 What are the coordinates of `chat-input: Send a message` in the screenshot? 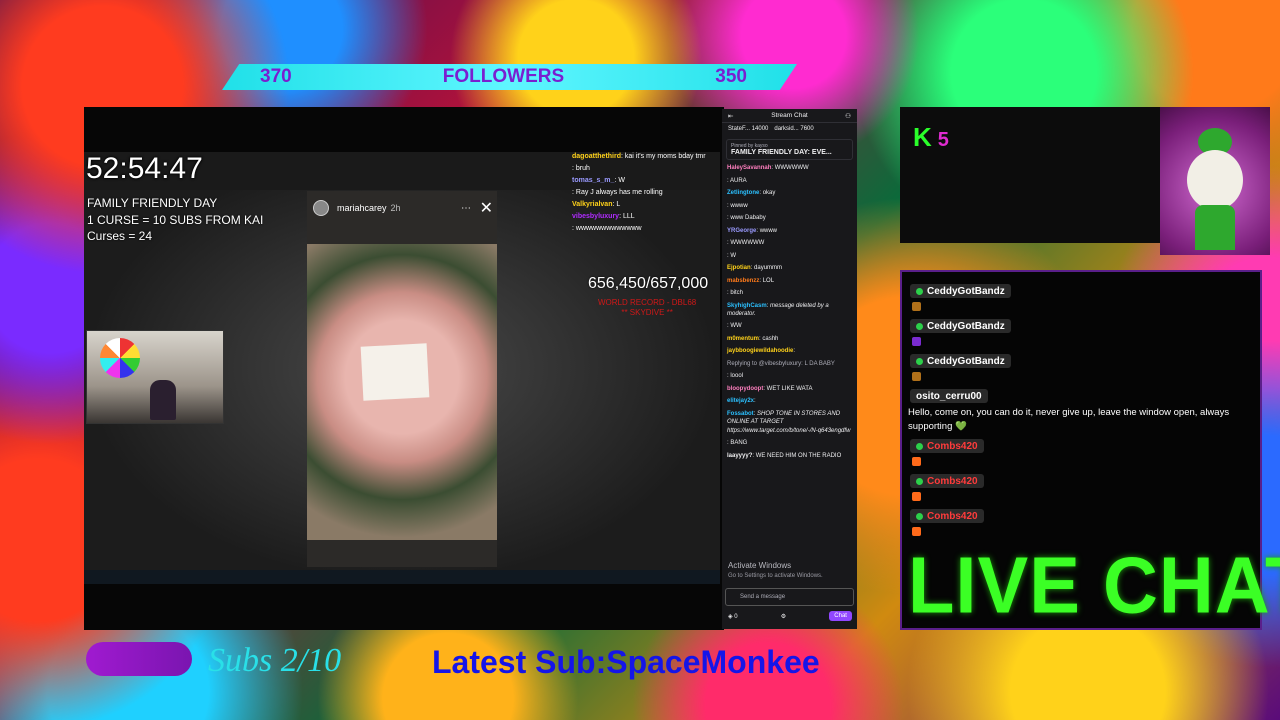 It's located at (789, 597).